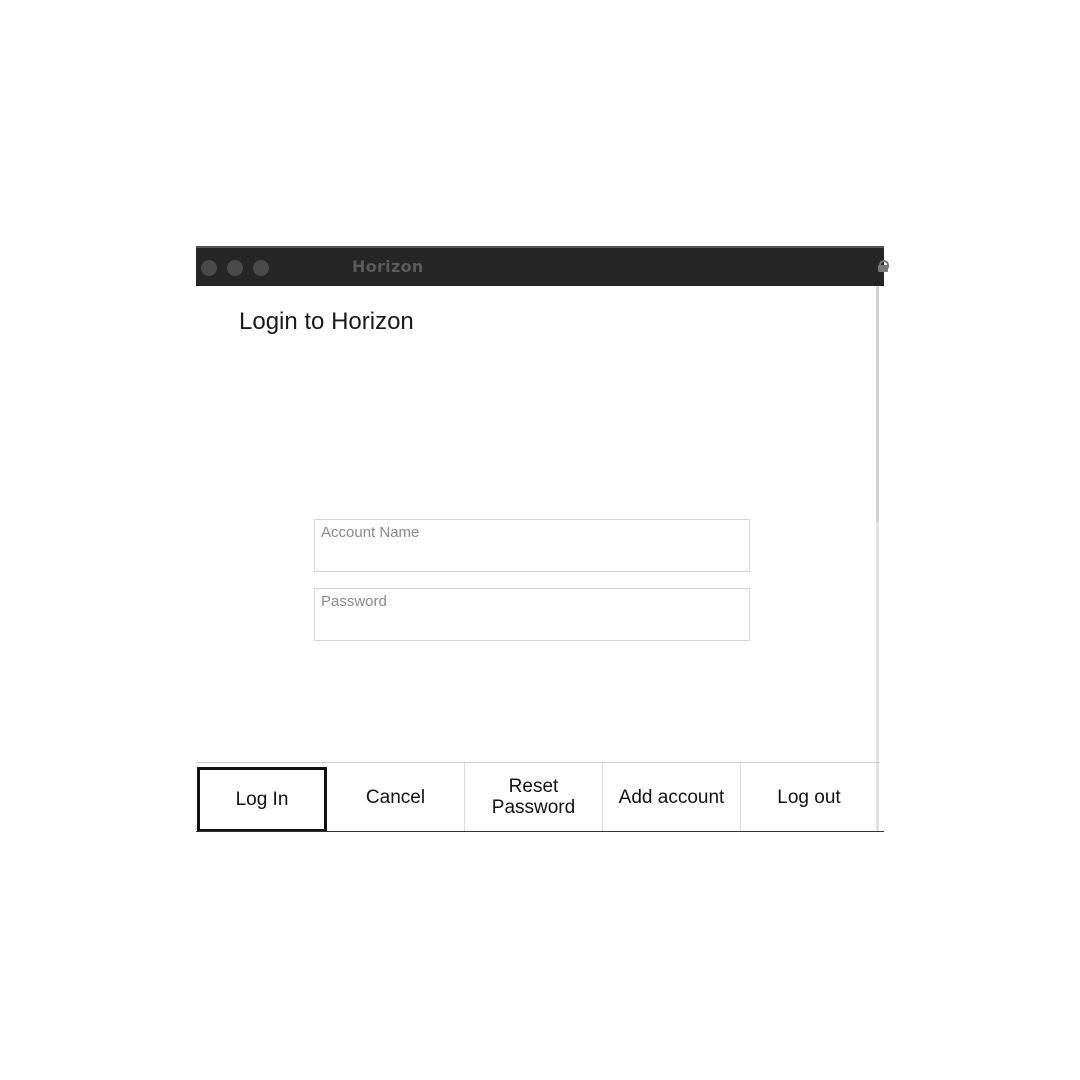 The height and width of the screenshot is (1080, 1080). What do you see at coordinates (809, 797) in the screenshot?
I see `log-out-button: Log out` at bounding box center [809, 797].